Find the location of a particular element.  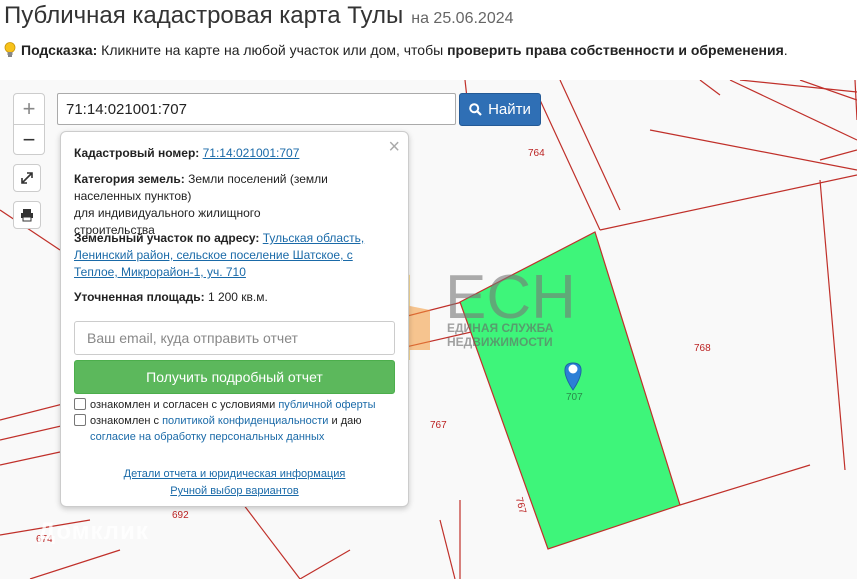

area-row: Уточненная площадь: 1 200 кв.м. is located at coordinates (234, 297).